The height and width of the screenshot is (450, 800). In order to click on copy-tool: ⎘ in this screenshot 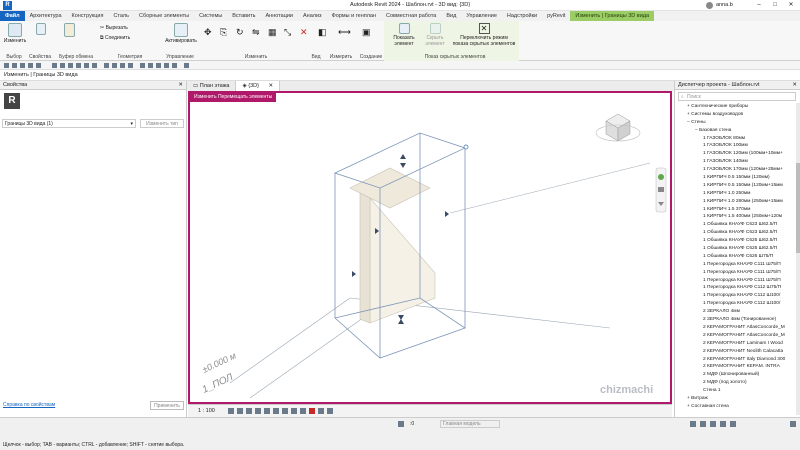, I will do `click(223, 32)`.